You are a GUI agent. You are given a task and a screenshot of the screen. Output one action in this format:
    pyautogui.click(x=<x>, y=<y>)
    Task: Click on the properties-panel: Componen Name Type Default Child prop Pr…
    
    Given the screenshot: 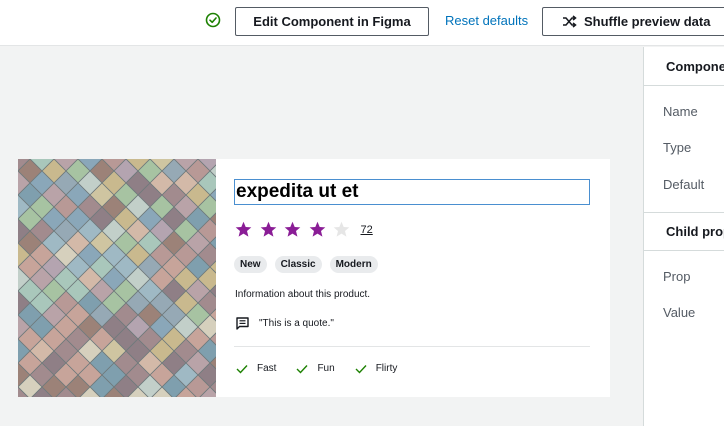 What is the action you would take?
    pyautogui.click(x=683, y=236)
    